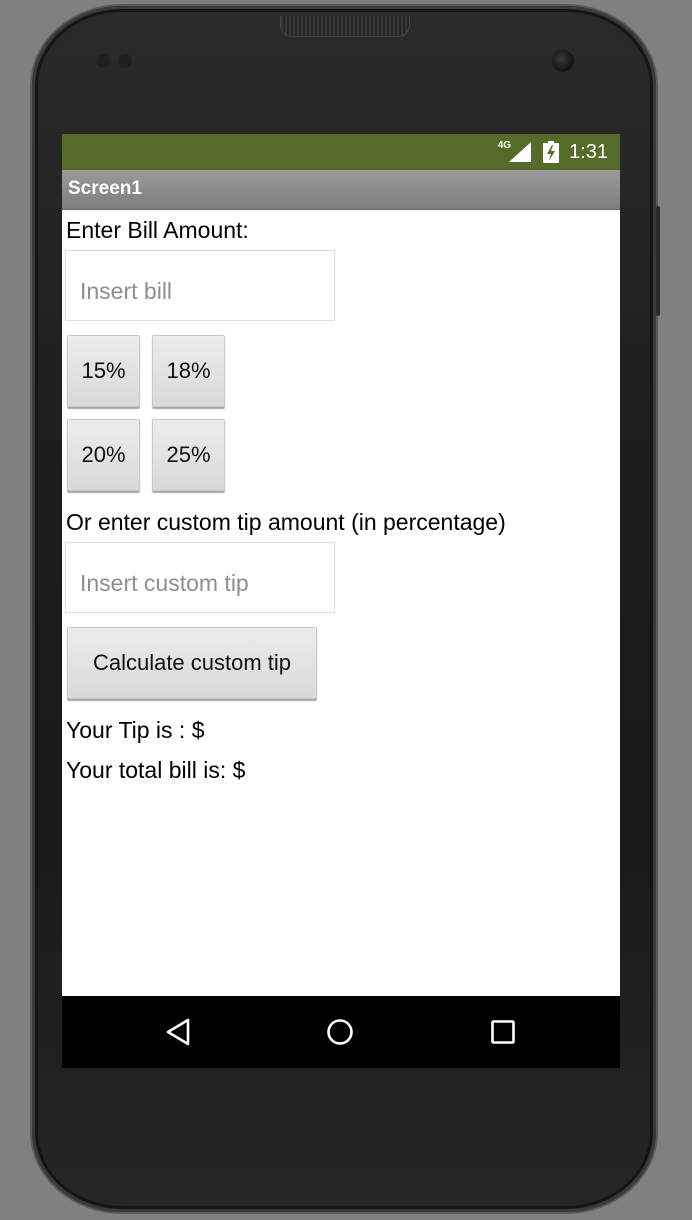 This screenshot has width=692, height=1220. I want to click on power-key, so click(658, 261).